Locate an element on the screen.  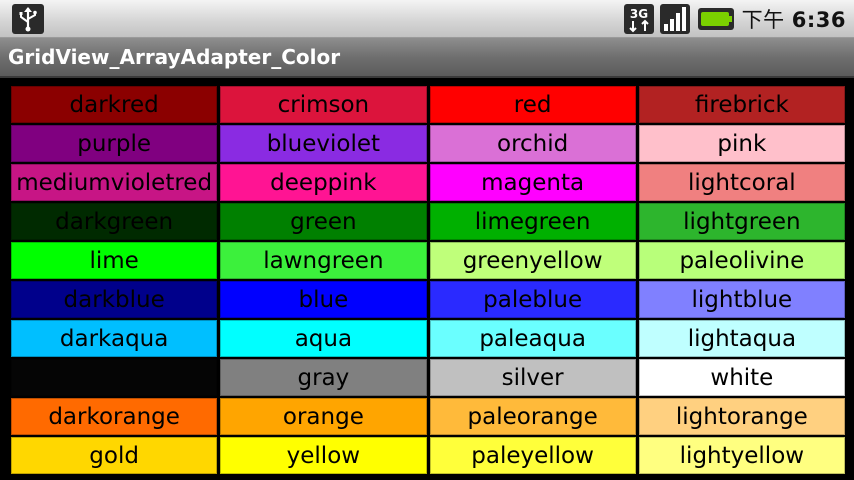
grid-item: gold is located at coordinates (114, 455).